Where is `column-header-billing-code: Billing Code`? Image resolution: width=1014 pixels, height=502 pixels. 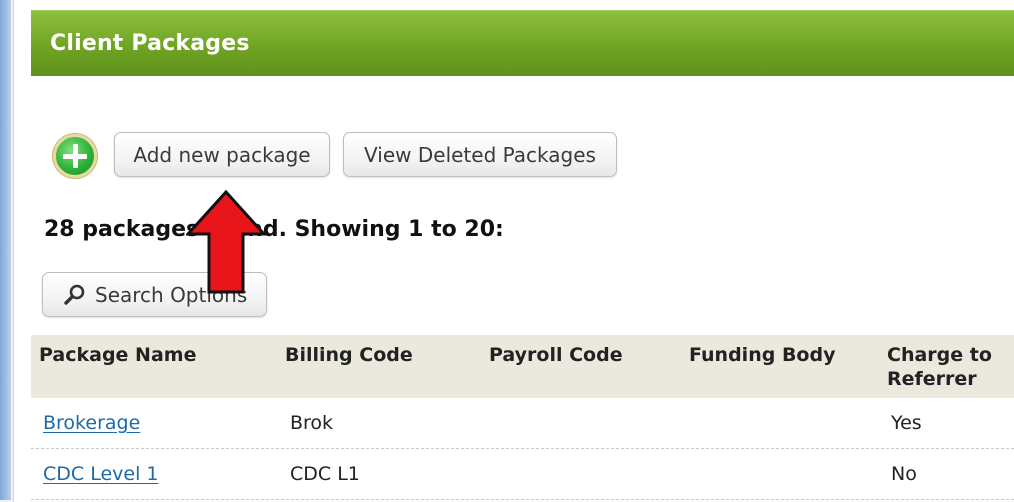
column-header-billing-code: Billing Code is located at coordinates (349, 355).